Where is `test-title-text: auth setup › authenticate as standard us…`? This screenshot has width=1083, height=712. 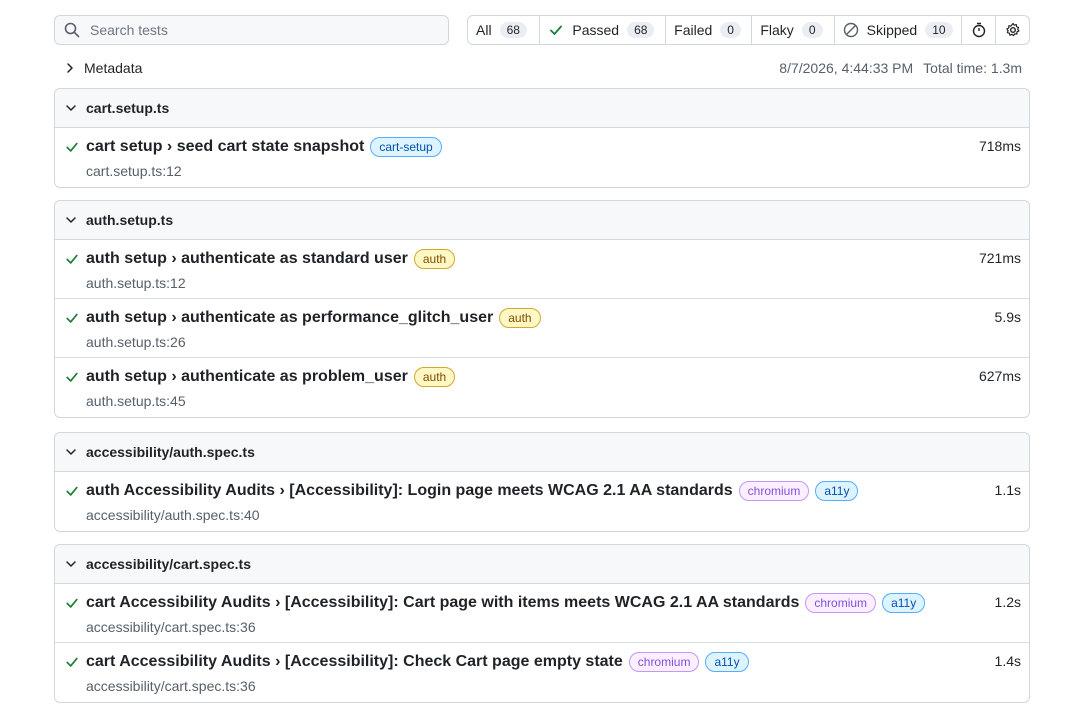 test-title-text: auth setup › authenticate as standard us… is located at coordinates (247, 258).